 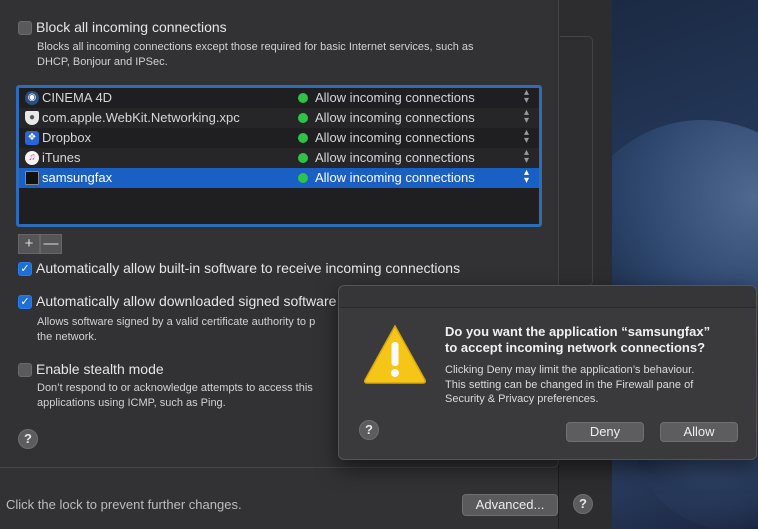 What do you see at coordinates (279, 178) in the screenshot?
I see `list-item: samsungfax Allow incoming connections ▴ ▾` at bounding box center [279, 178].